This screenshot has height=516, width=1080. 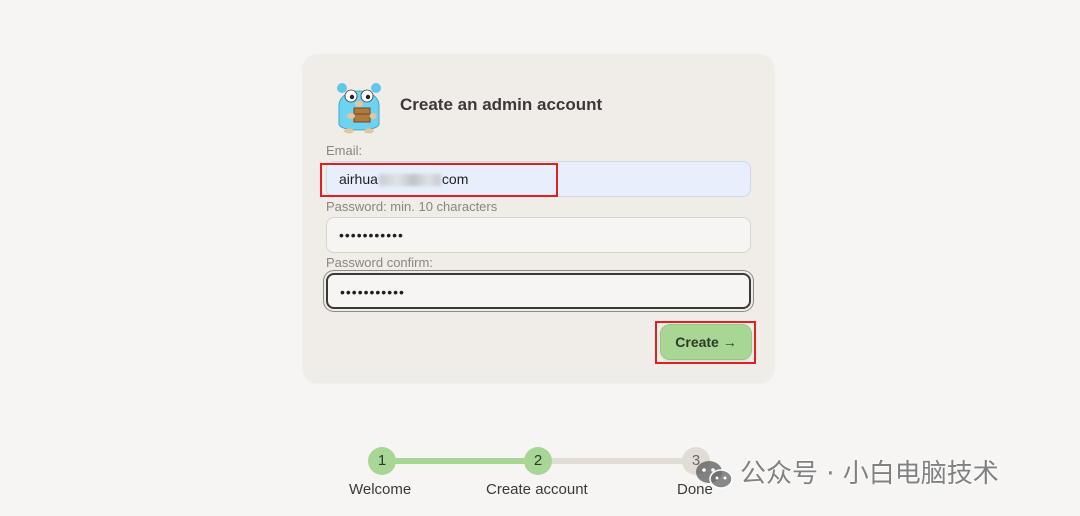 I want to click on step-circle-welcome: 1, so click(x=382, y=461).